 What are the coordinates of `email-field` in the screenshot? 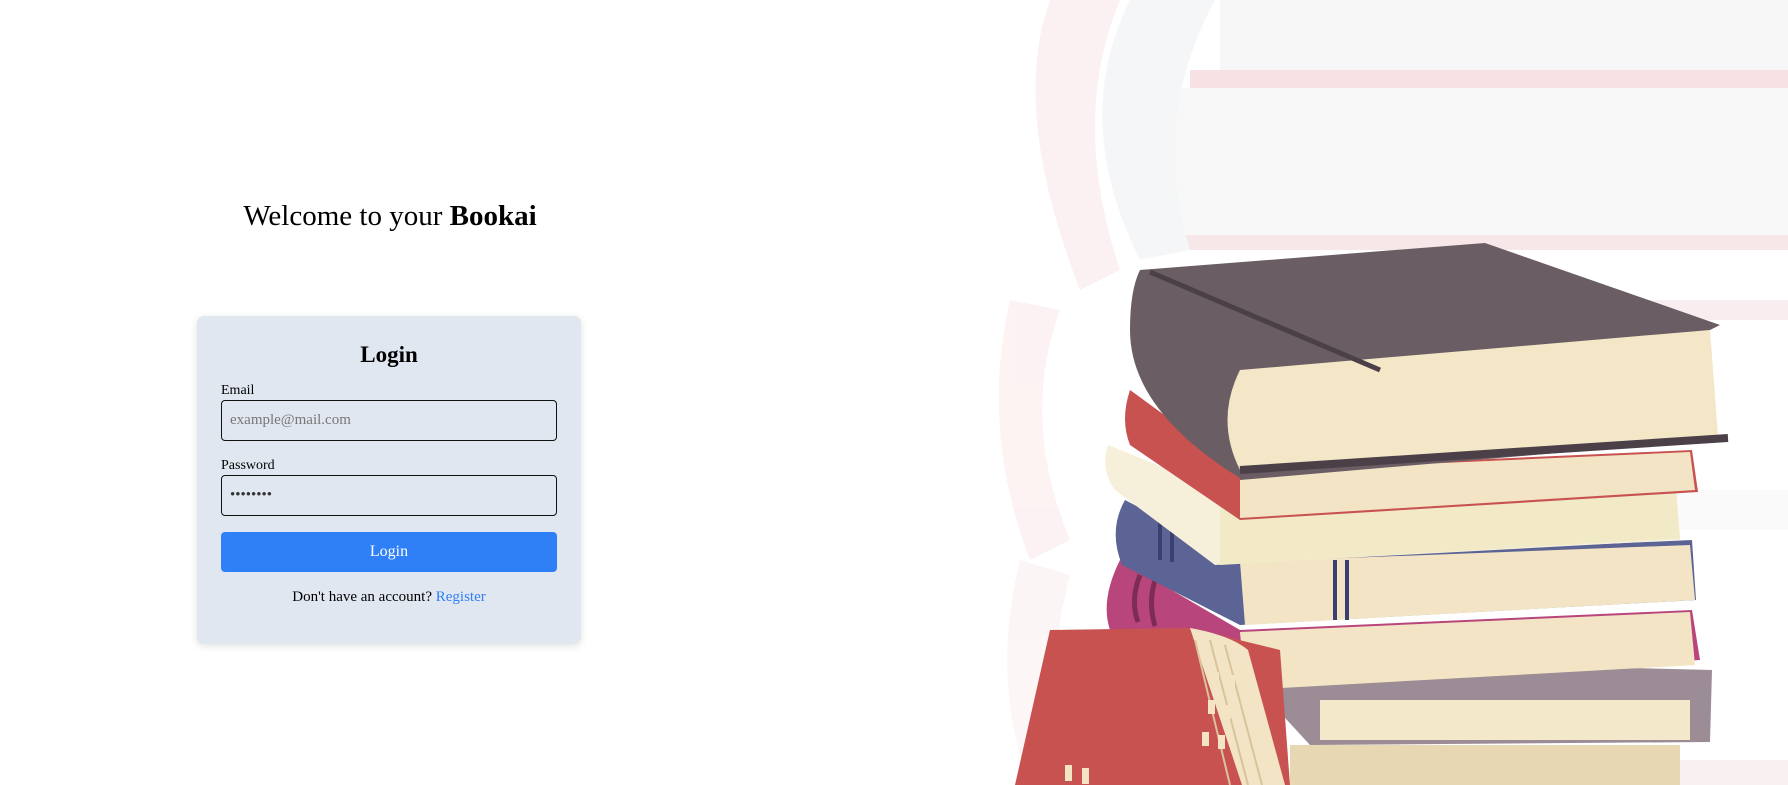 It's located at (389, 420).